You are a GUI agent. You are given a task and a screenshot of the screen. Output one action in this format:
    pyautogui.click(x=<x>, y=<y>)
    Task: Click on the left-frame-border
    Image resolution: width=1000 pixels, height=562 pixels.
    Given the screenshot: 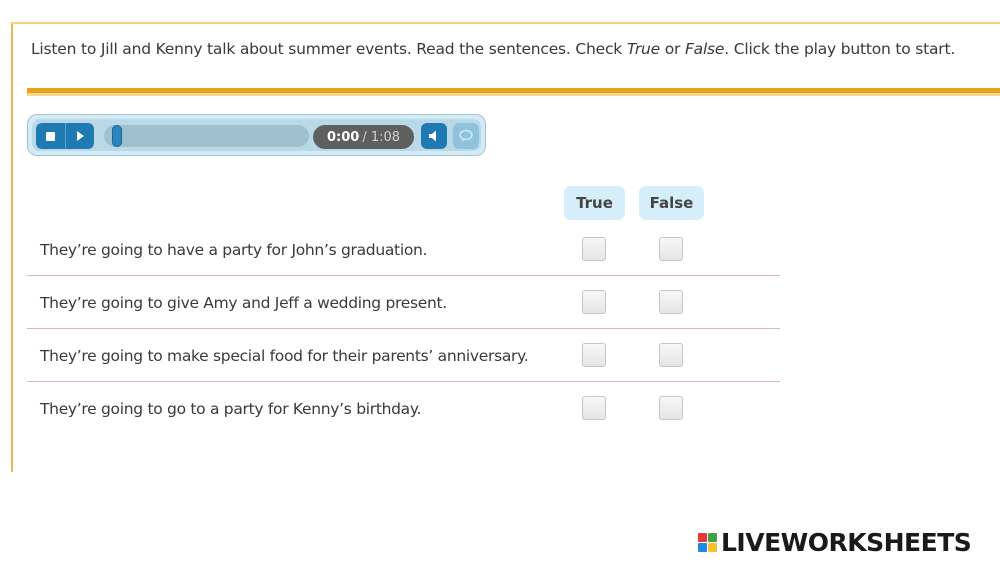 What is the action you would take?
    pyautogui.click(x=12, y=247)
    